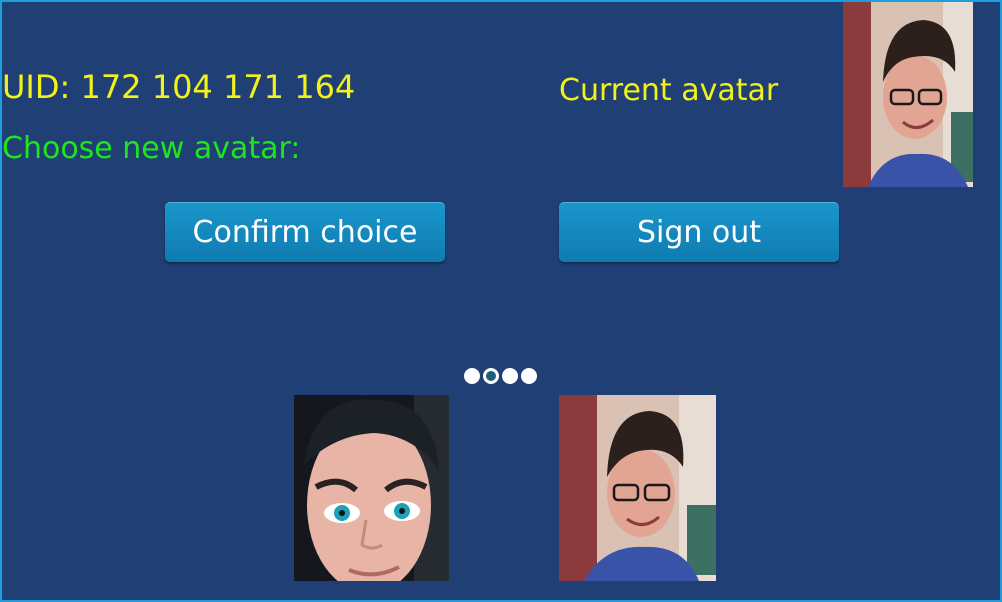 The height and width of the screenshot is (602, 1002). Describe the element at coordinates (500, 376) in the screenshot. I see `carousel-pager` at that location.